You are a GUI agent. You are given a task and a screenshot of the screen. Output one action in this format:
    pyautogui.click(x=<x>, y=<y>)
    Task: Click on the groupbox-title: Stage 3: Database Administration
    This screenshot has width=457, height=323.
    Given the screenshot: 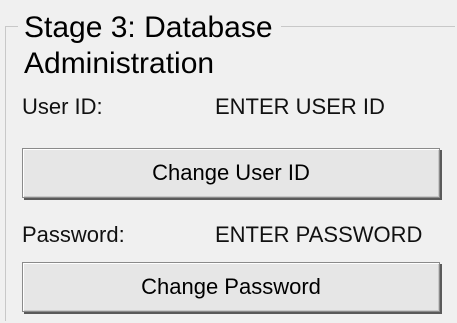 What is the action you would take?
    pyautogui.click(x=149, y=46)
    